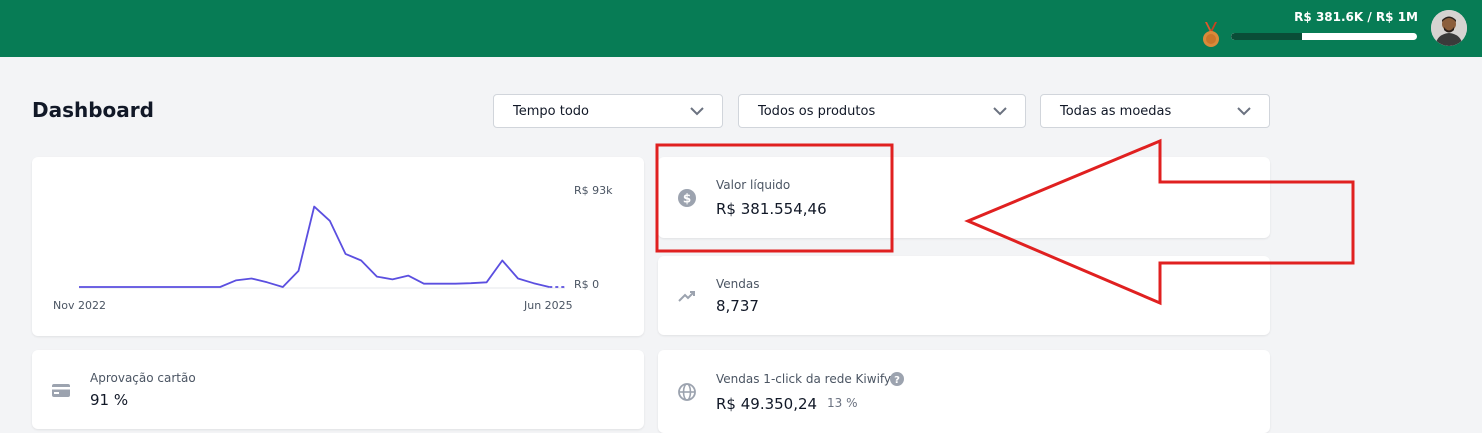 This screenshot has height=433, width=1482. I want to click on period-select-value: Tempo todo, so click(551, 111).